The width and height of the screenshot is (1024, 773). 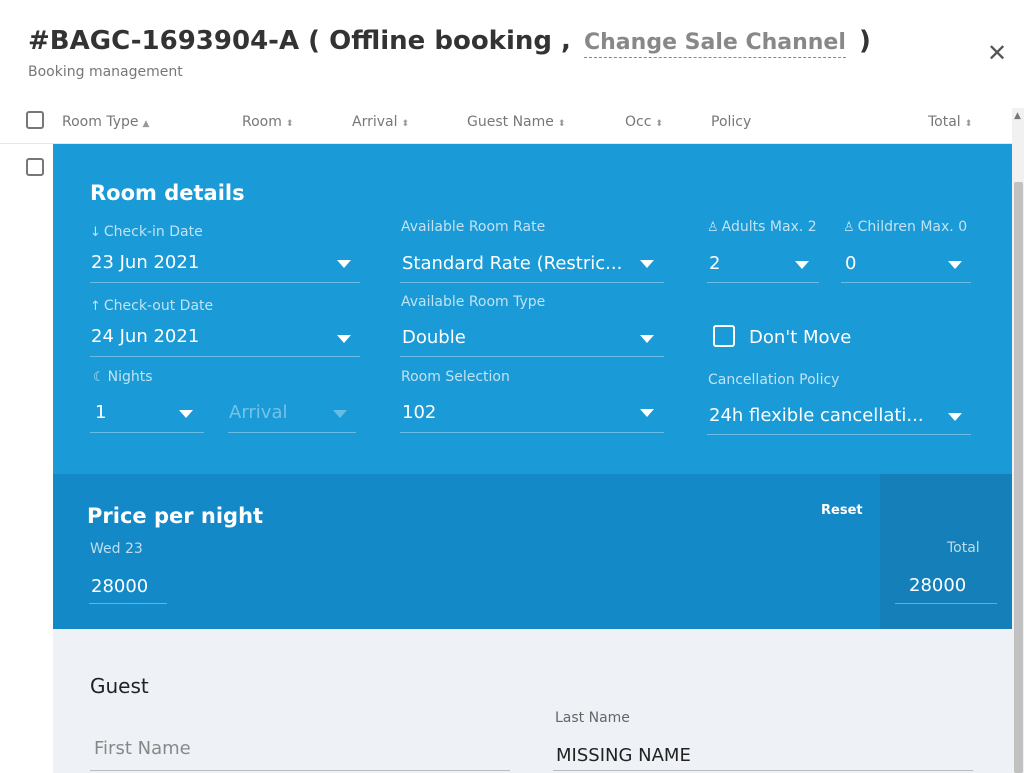 I want to click on column-policy: Policy, so click(x=731, y=122).